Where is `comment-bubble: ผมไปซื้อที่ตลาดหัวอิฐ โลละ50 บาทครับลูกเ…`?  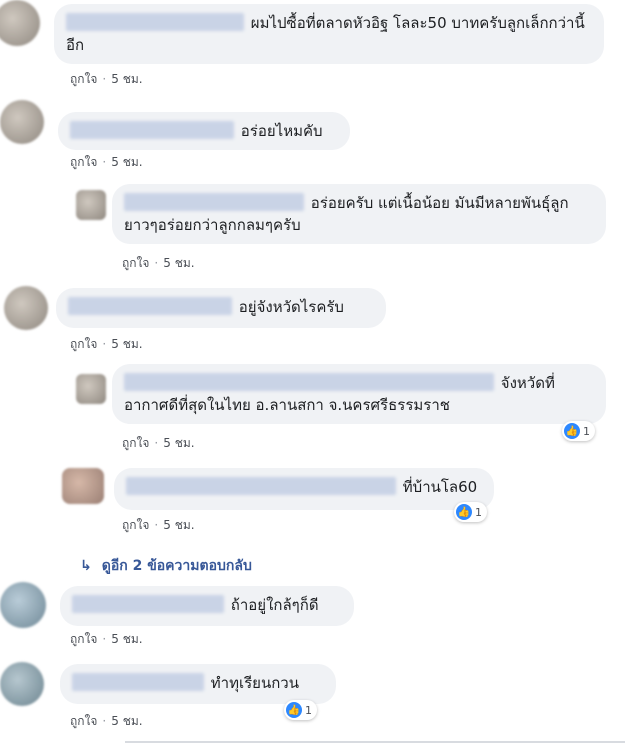
comment-bubble: ผมไปซื้อที่ตลาดหัวอิฐ โลละ50 บาทครับลูกเ… is located at coordinates (329, 34).